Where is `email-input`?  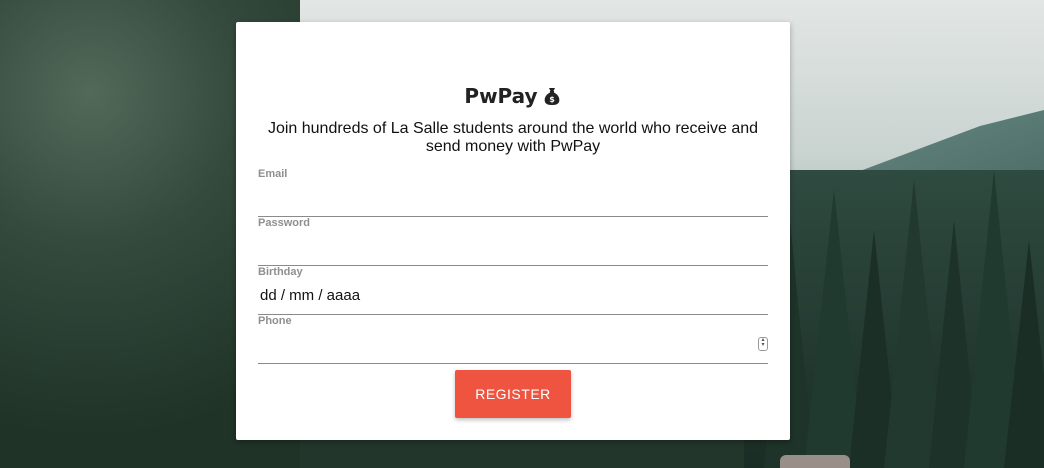 email-input is located at coordinates (510, 203).